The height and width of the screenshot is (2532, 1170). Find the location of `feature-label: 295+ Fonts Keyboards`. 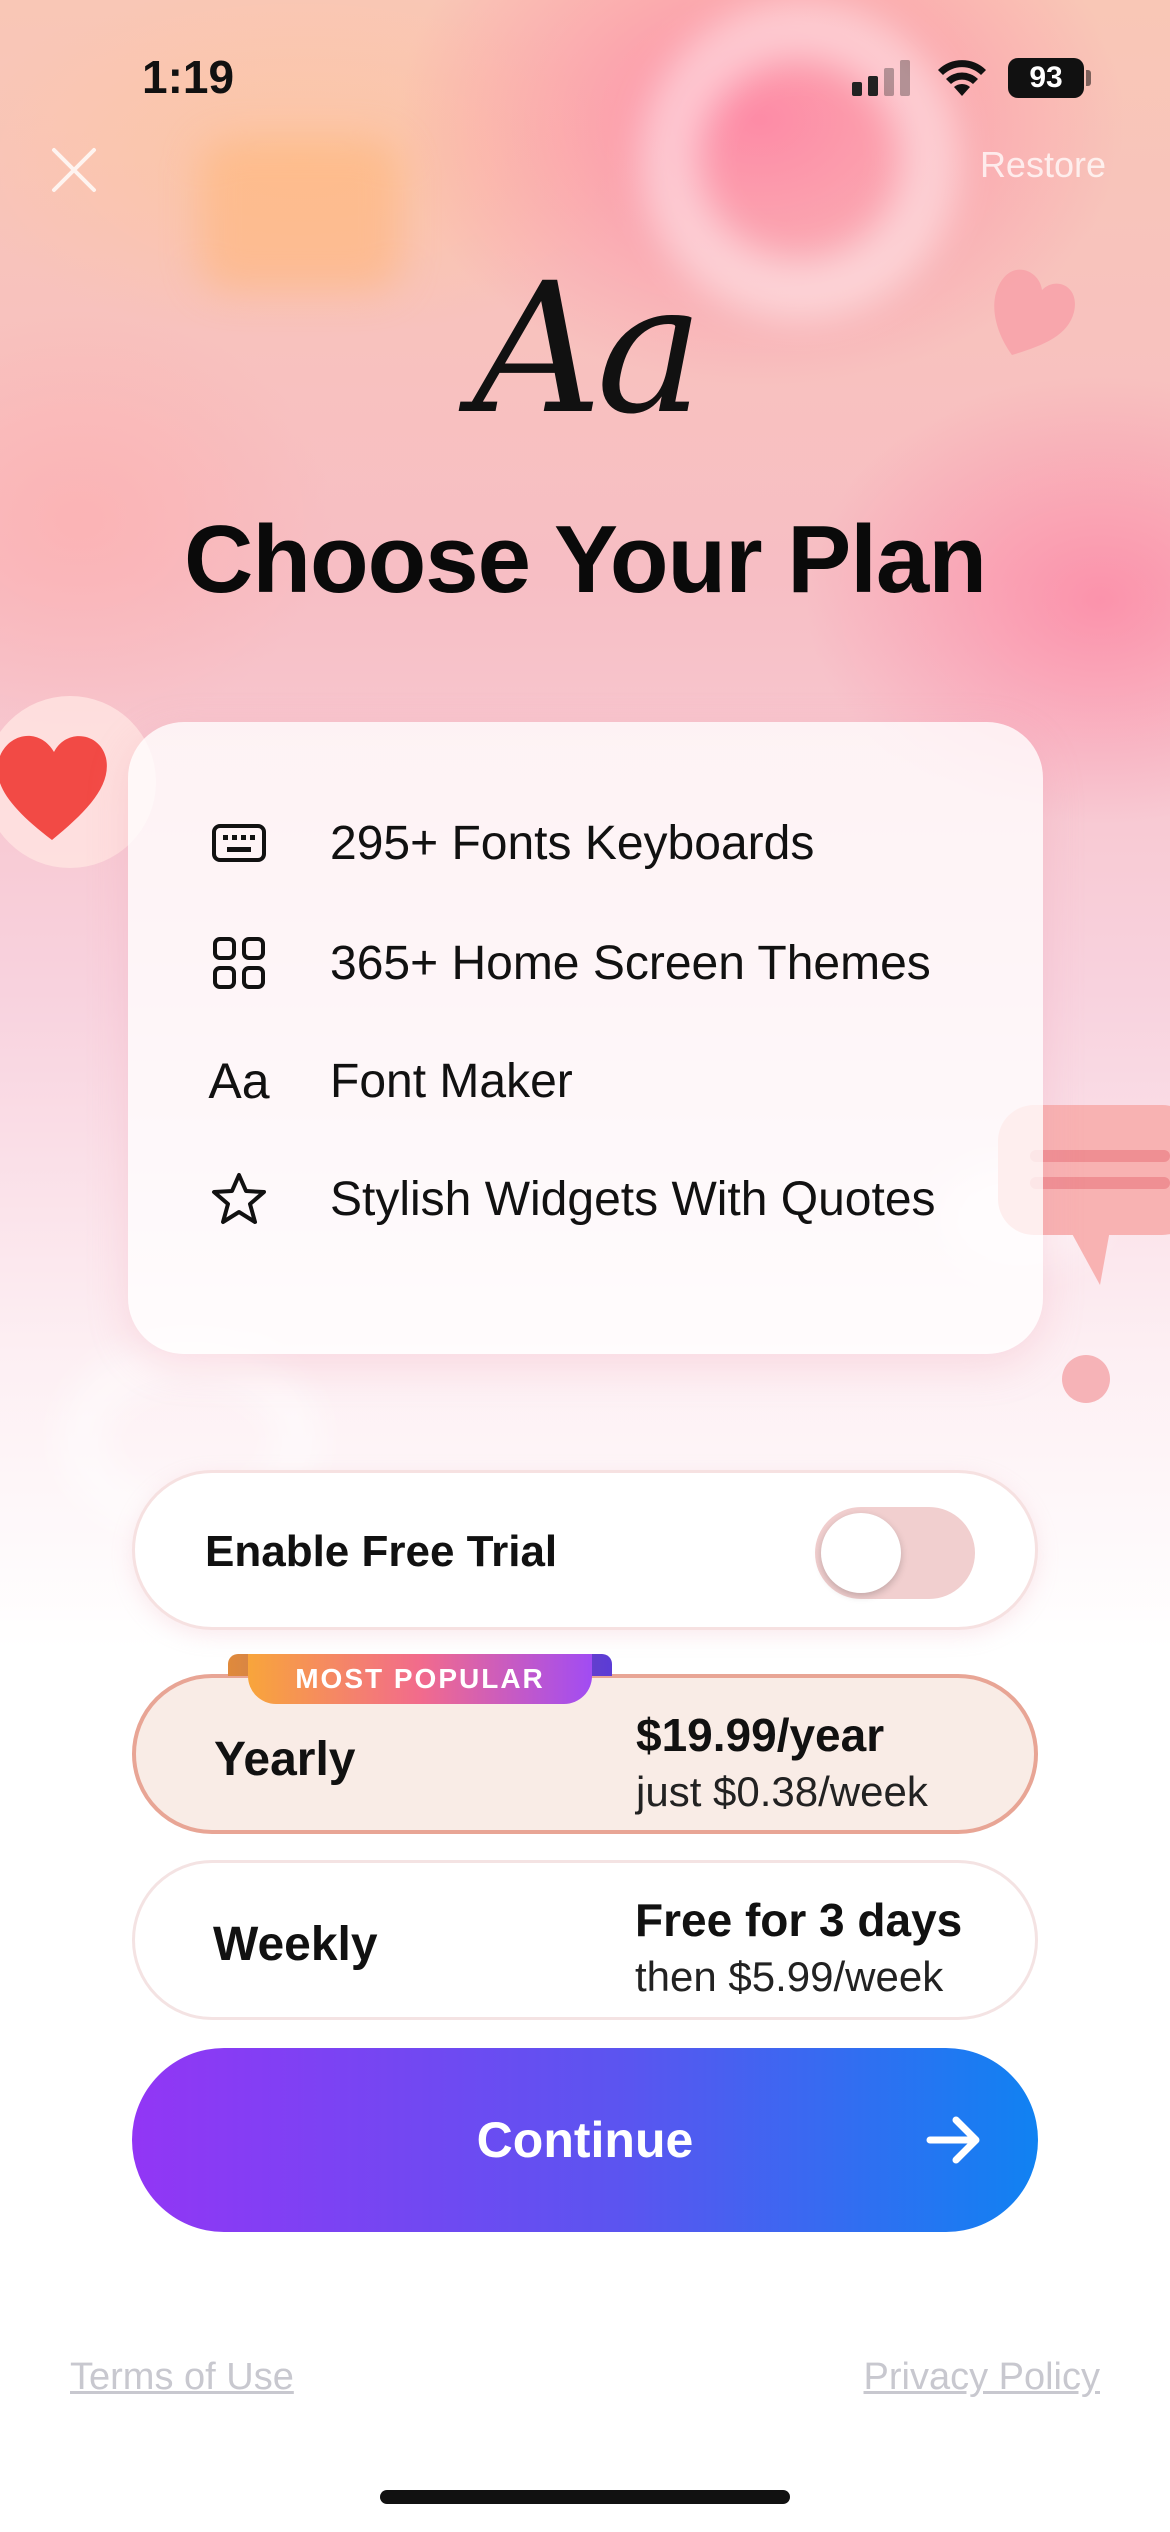

feature-label: 295+ Fonts Keyboards is located at coordinates (572, 843).